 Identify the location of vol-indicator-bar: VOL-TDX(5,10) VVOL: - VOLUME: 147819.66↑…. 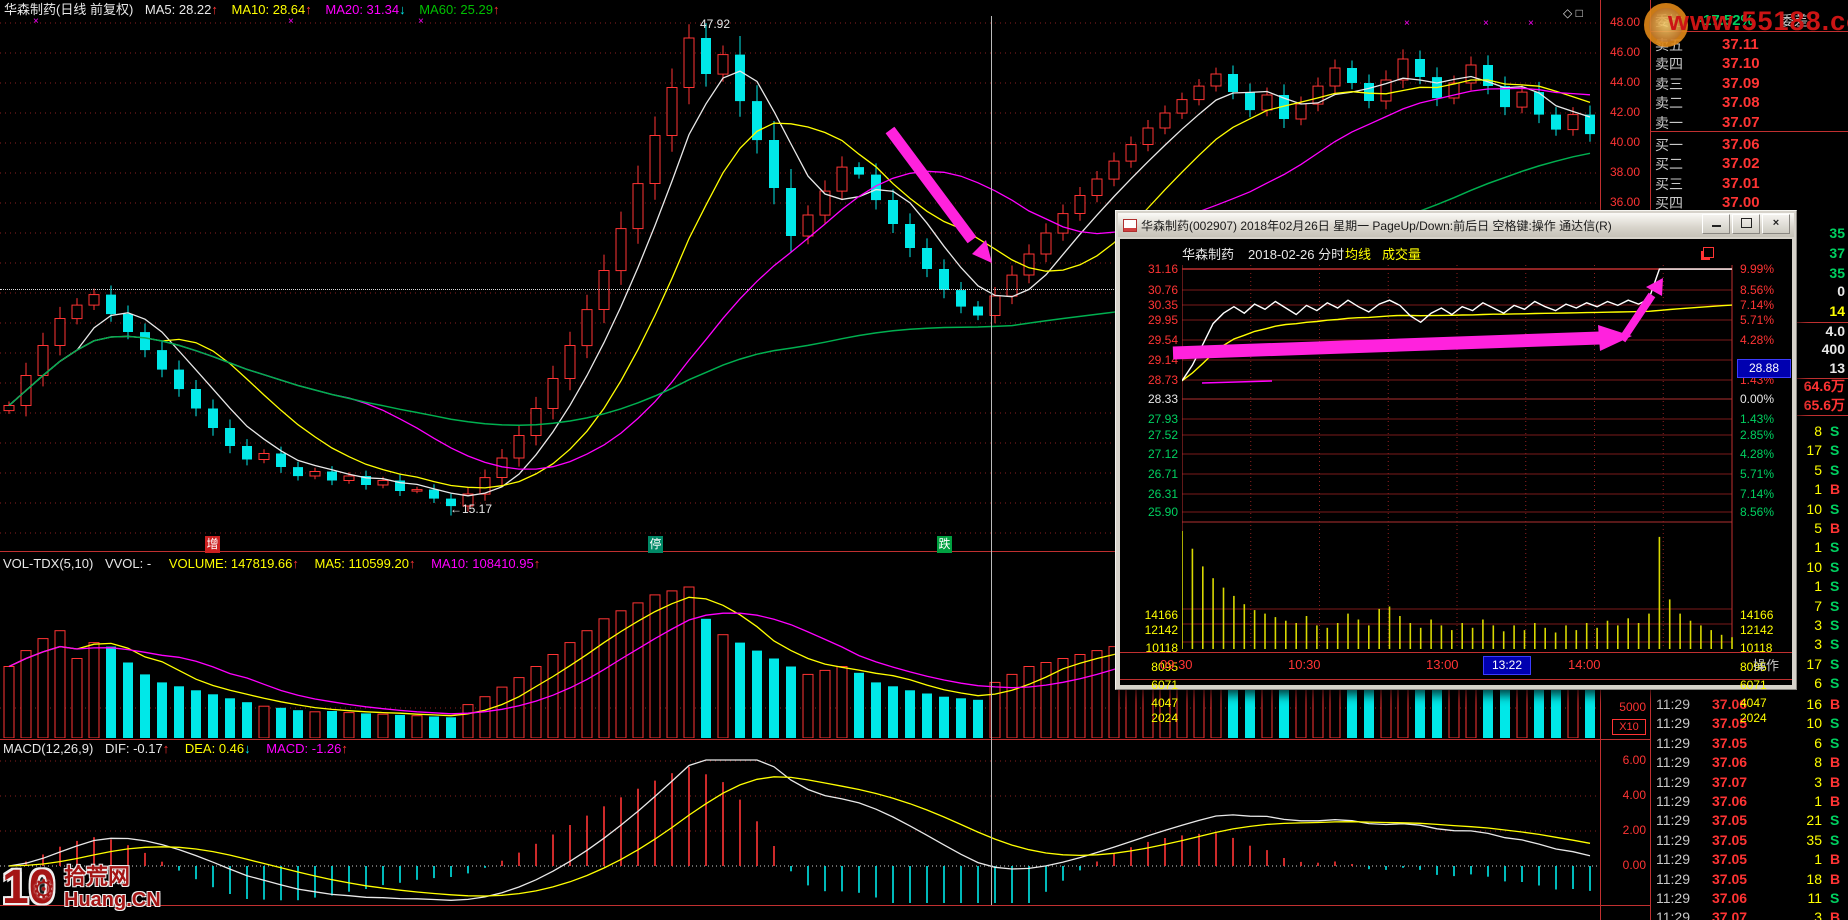
(271, 563).